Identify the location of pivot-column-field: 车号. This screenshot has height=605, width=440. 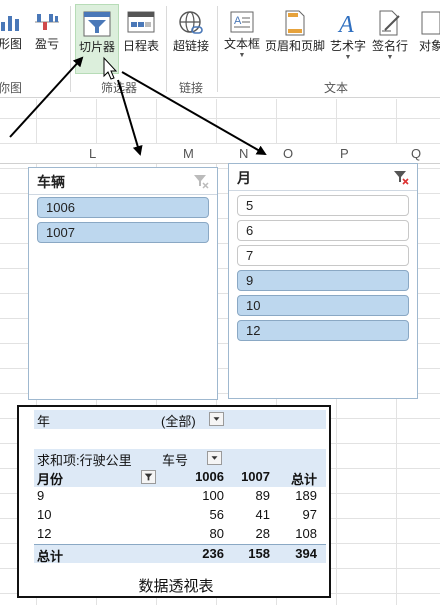
(175, 460).